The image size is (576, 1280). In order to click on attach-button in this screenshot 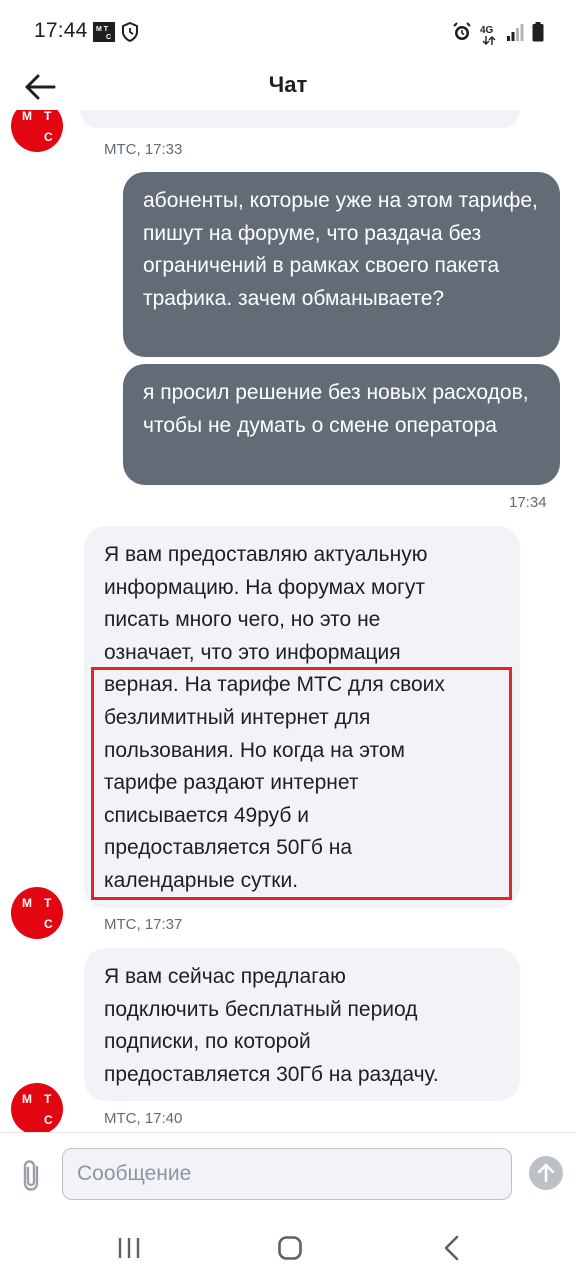, I will do `click(32, 1176)`.